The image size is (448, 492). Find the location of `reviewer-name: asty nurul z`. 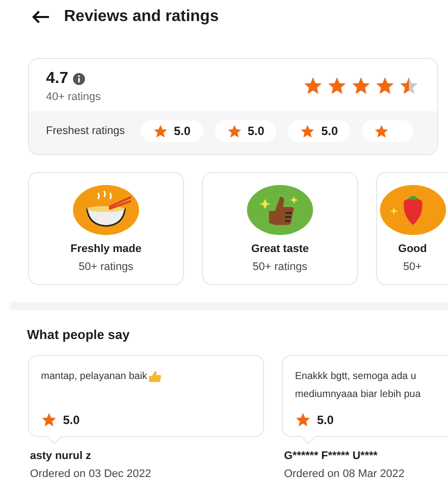

reviewer-name: asty nurul z is located at coordinates (61, 456).